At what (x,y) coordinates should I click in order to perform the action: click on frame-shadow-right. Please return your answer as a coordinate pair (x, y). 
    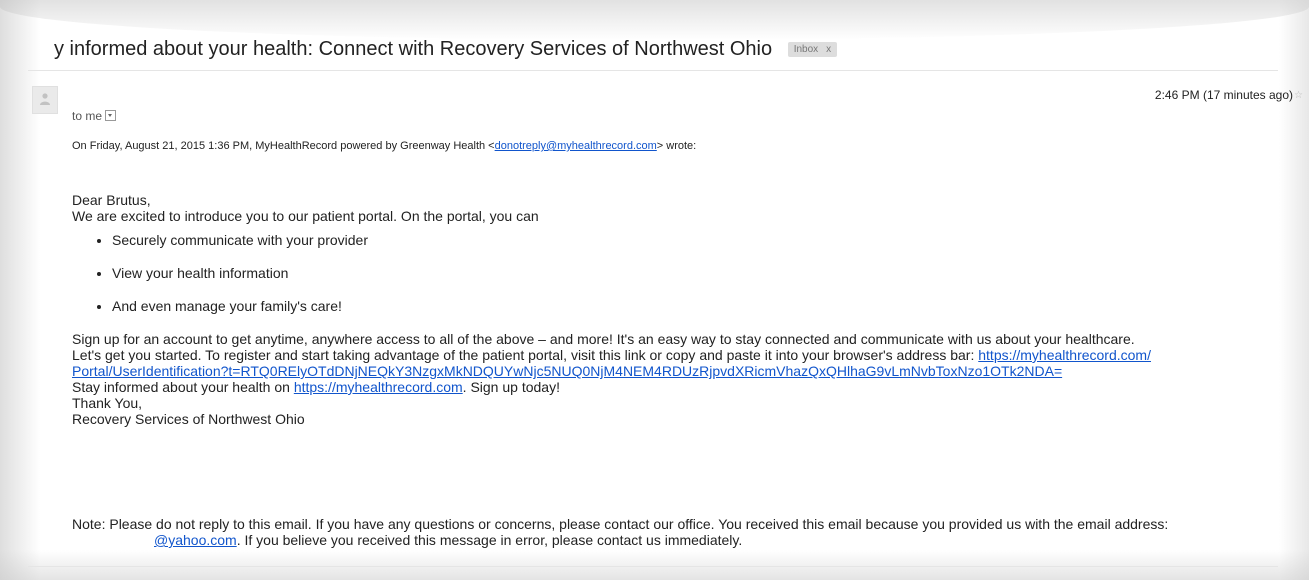
    Looking at the image, I should click on (1294, 290).